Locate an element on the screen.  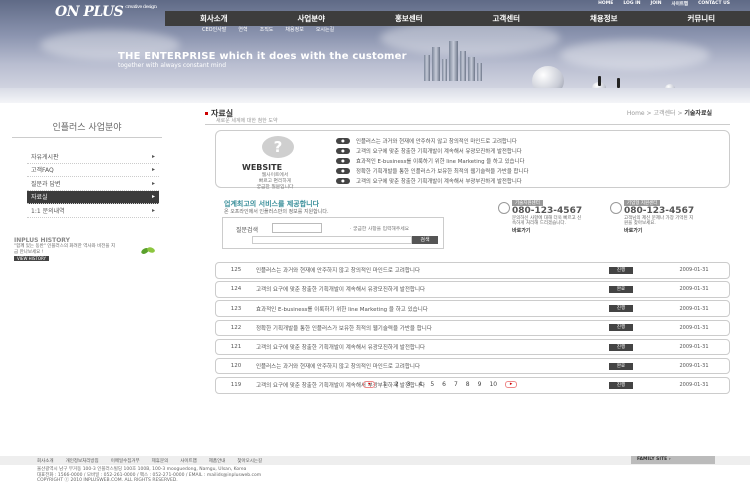
left-menu-label: 1:1 문의내역 is located at coordinates (48, 211).